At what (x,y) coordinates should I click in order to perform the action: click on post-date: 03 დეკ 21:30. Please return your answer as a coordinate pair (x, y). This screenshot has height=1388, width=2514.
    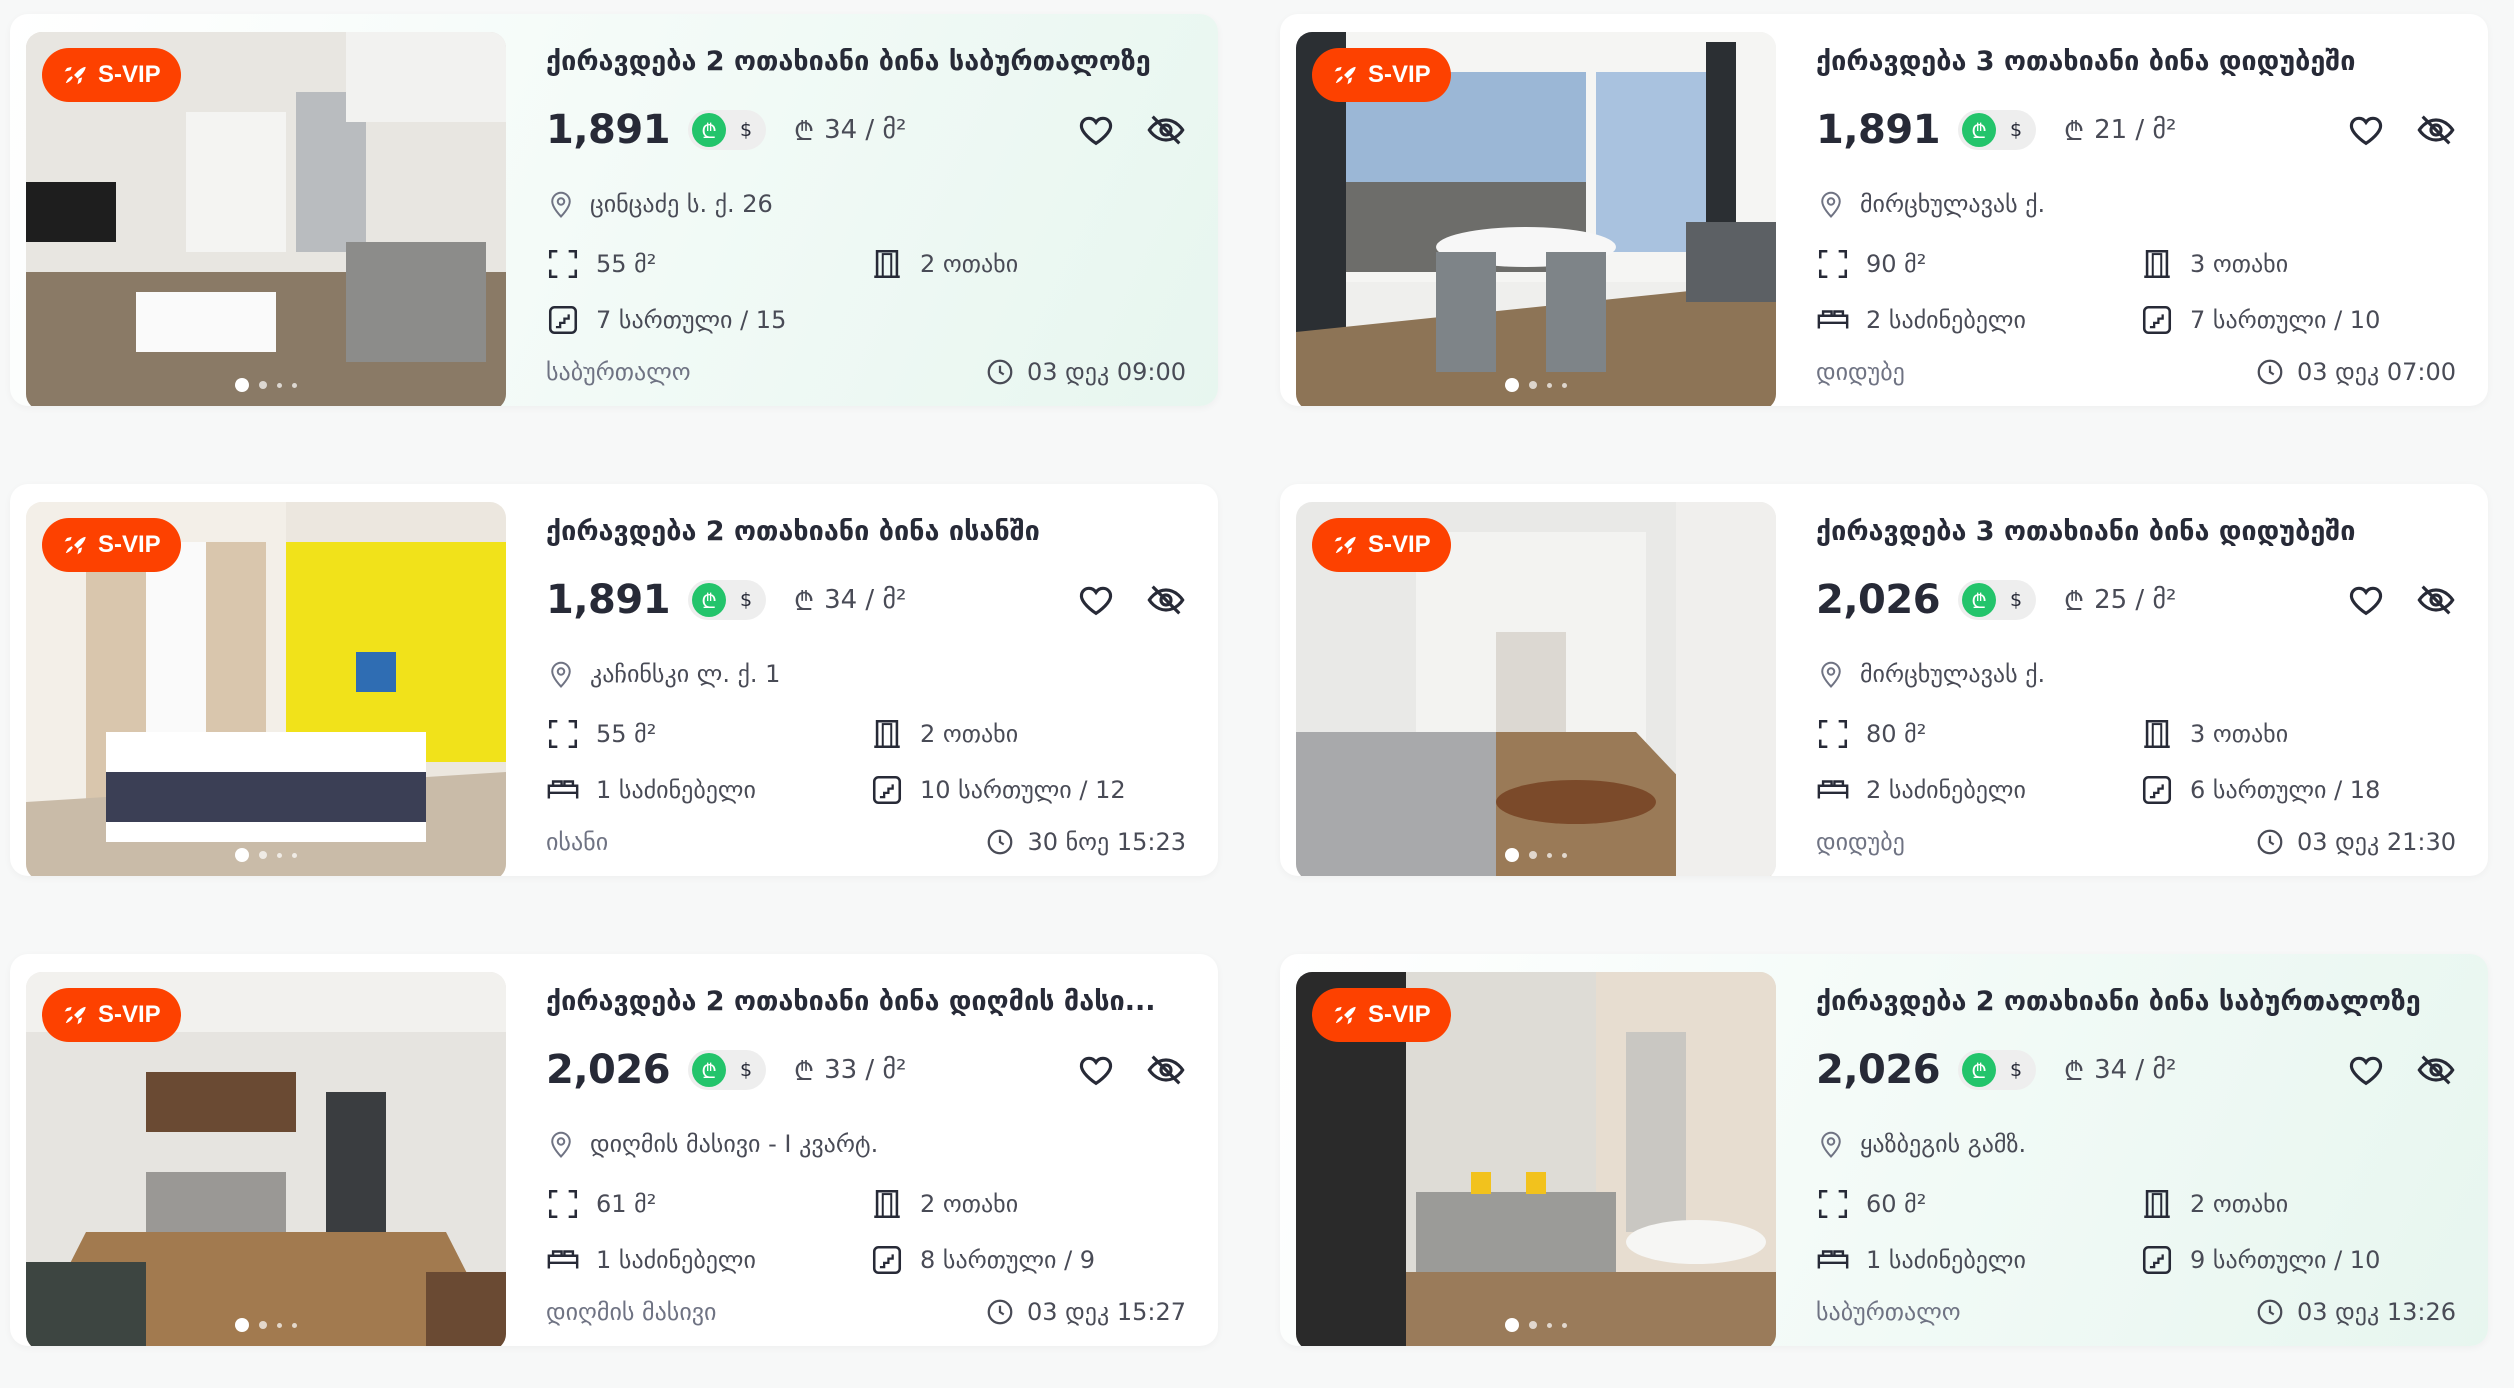
    Looking at the image, I should click on (2355, 842).